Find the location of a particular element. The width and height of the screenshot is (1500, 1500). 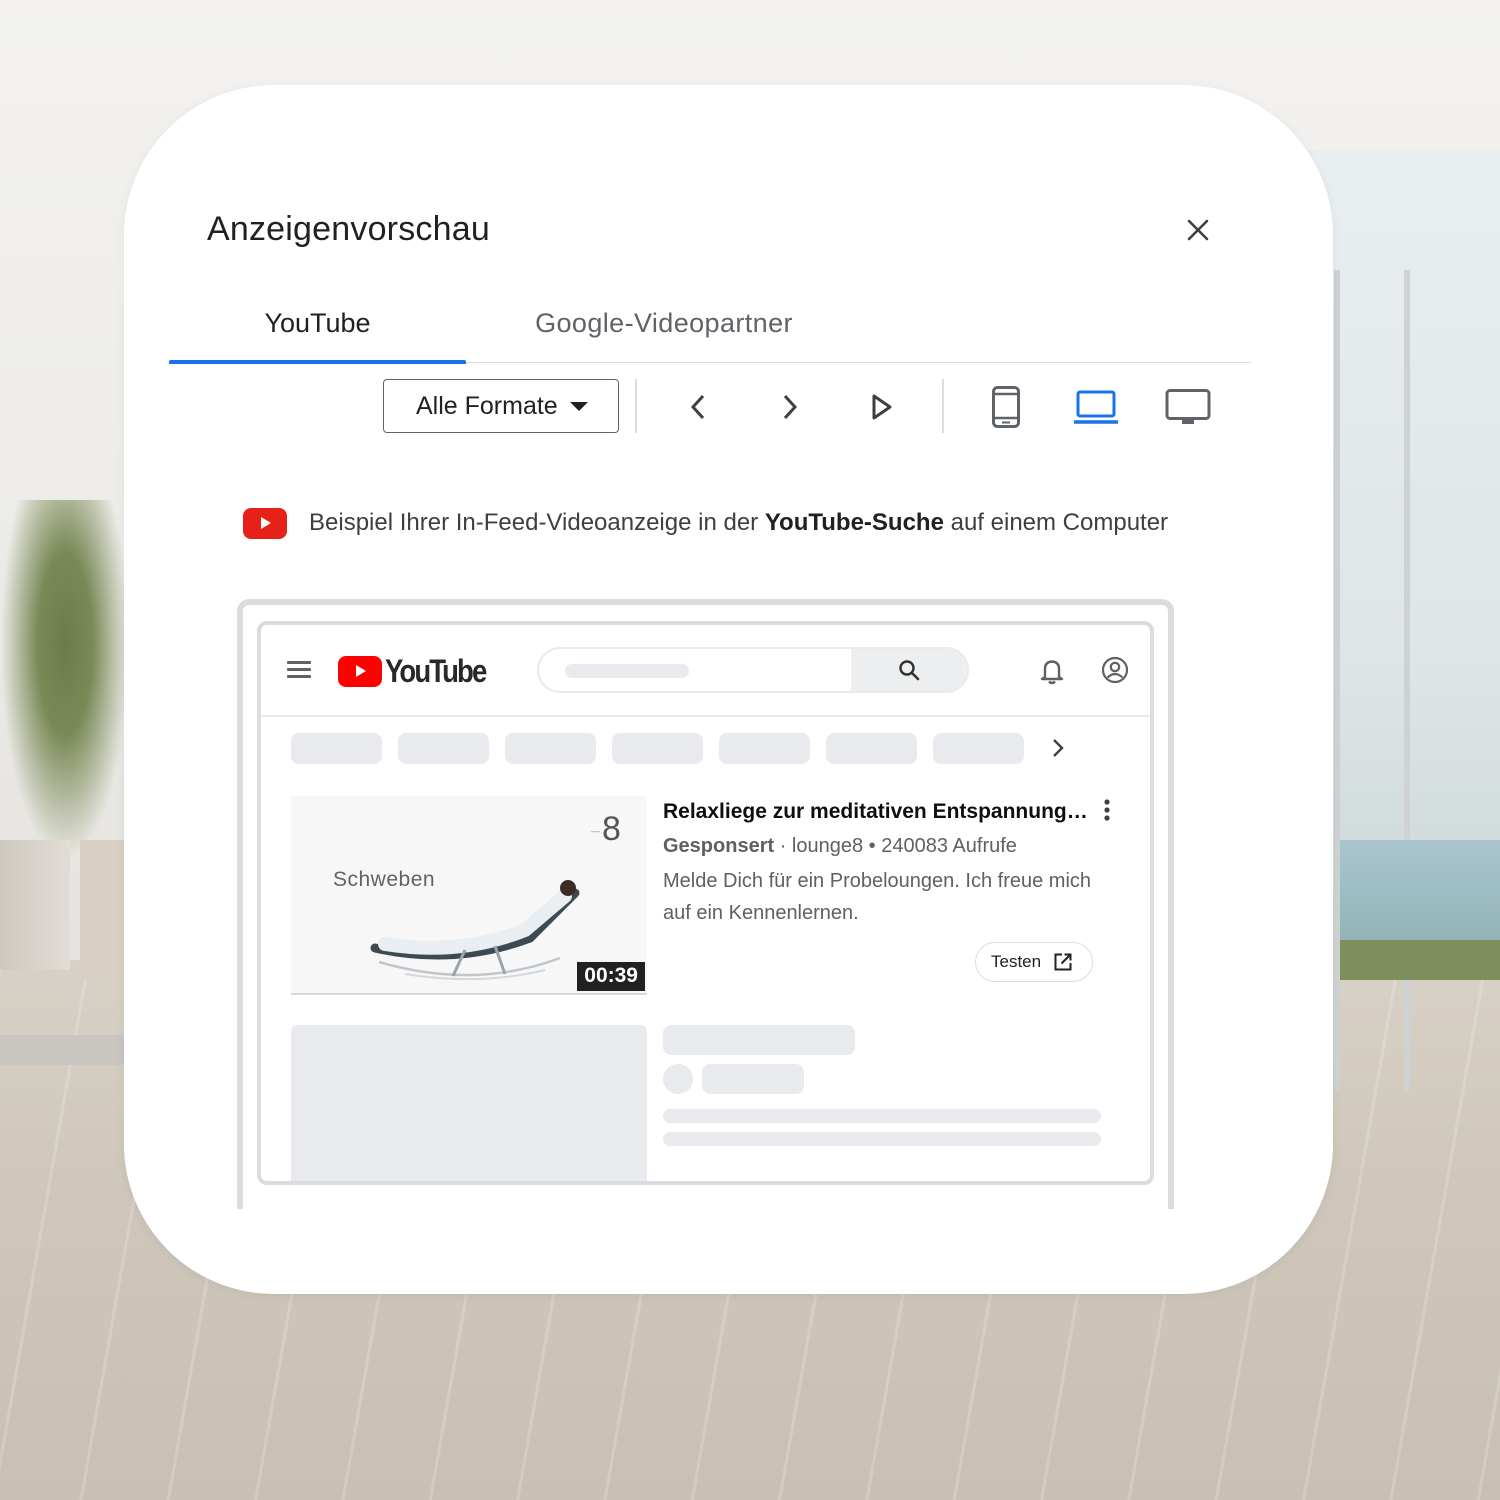

youtube-logo: YouTube is located at coordinates (420, 670).